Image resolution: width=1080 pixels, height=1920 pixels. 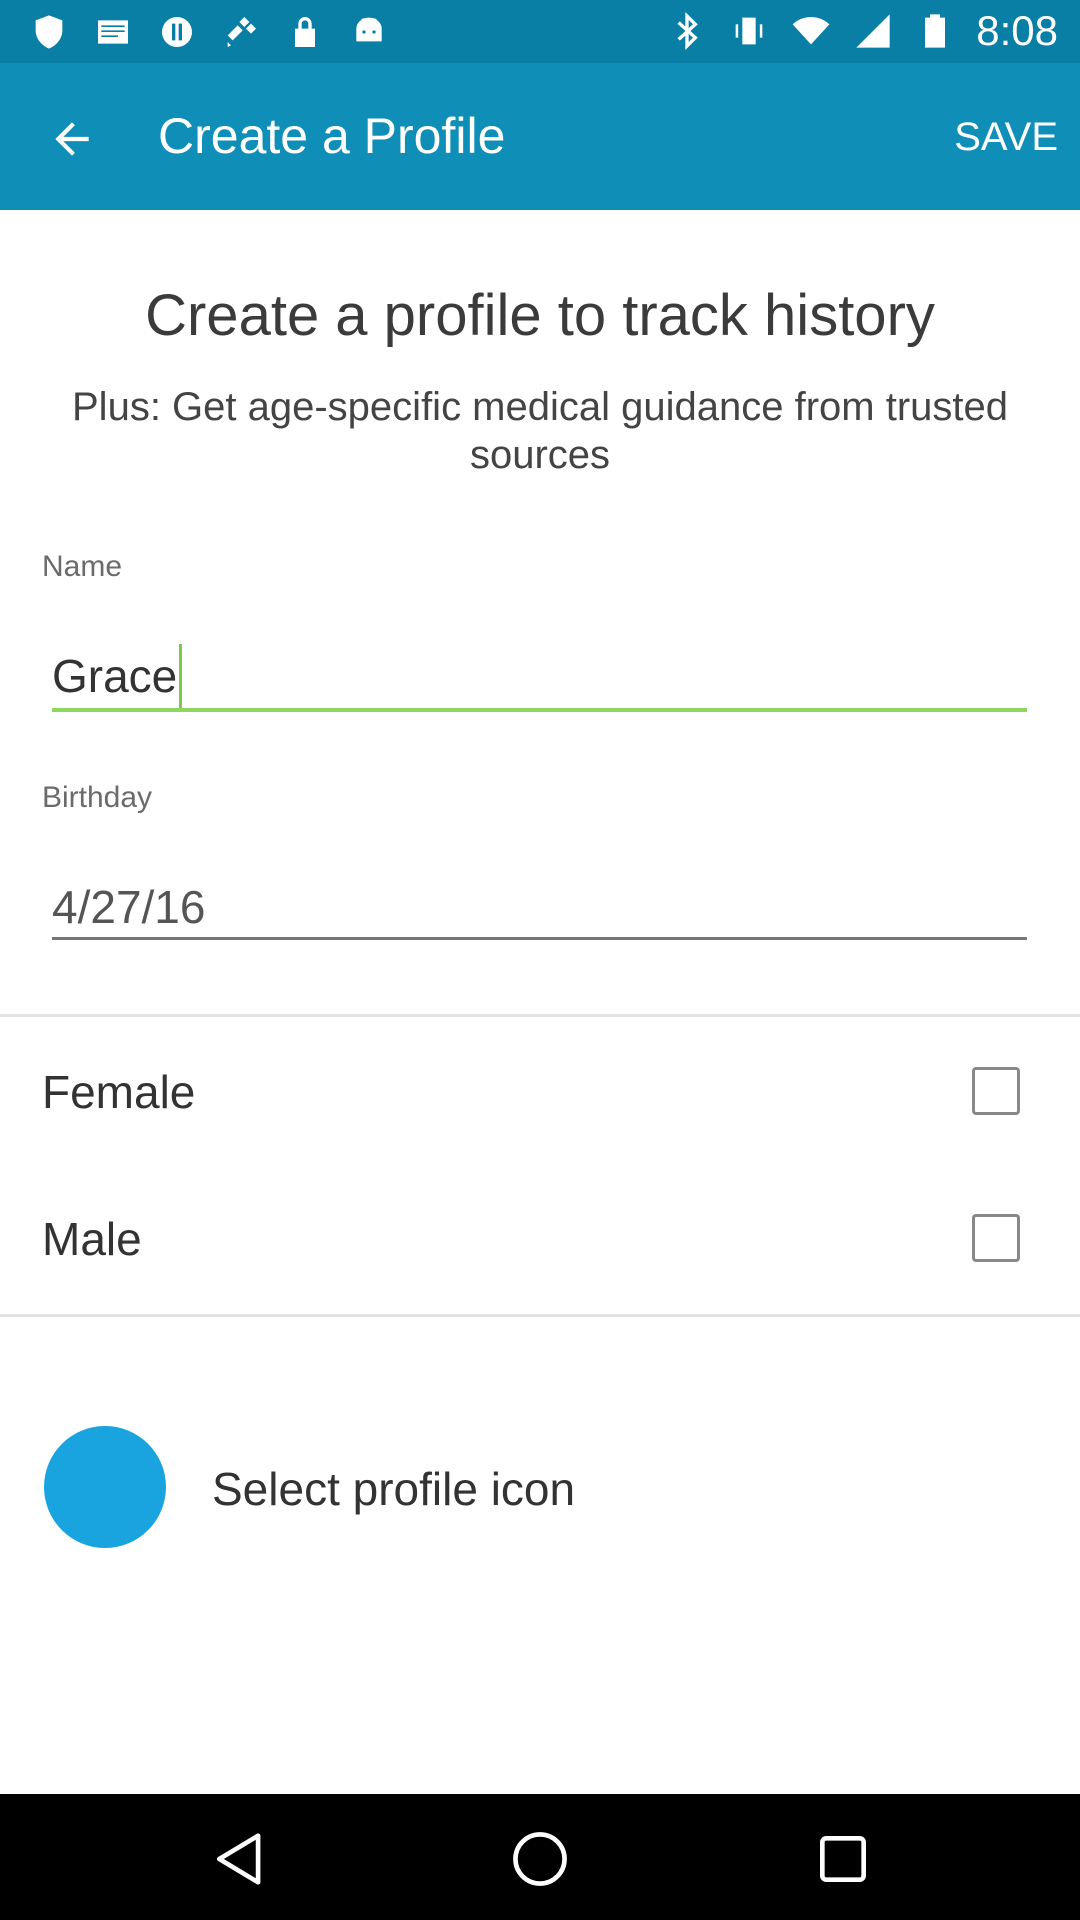 I want to click on male-label: Male, so click(x=92, y=1239).